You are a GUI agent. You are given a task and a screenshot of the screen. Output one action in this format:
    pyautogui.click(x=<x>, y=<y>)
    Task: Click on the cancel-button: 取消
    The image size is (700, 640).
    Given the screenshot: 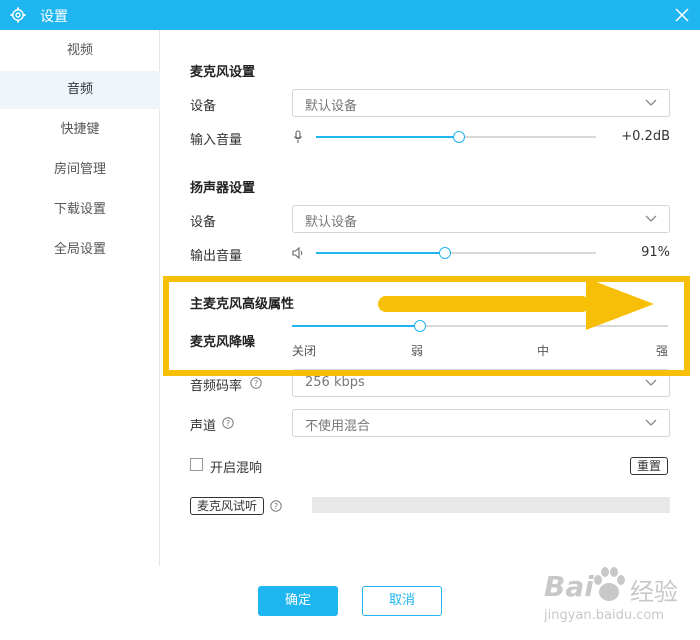 What is the action you would take?
    pyautogui.click(x=402, y=601)
    